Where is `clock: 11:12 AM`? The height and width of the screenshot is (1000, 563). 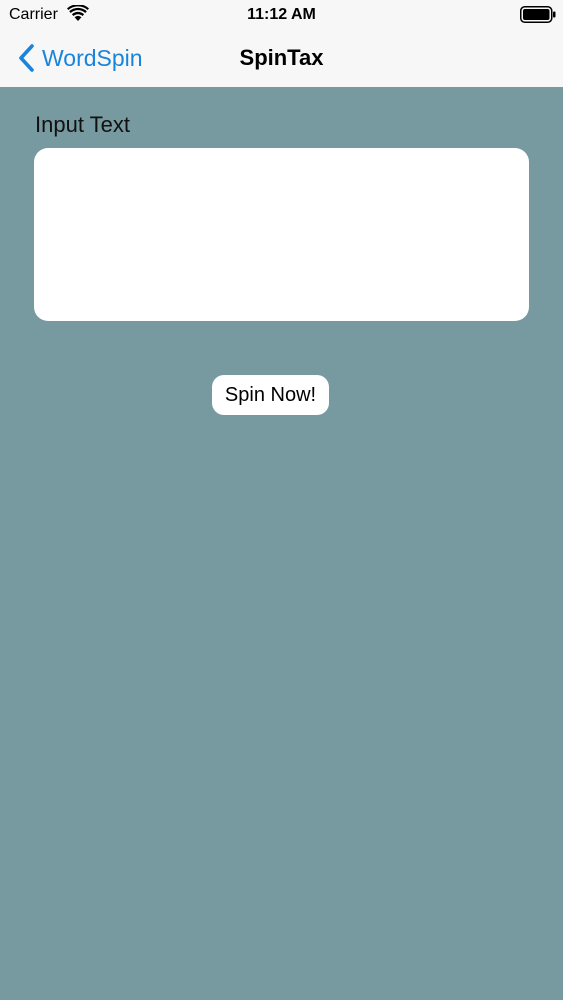 clock: 11:12 AM is located at coordinates (281, 14).